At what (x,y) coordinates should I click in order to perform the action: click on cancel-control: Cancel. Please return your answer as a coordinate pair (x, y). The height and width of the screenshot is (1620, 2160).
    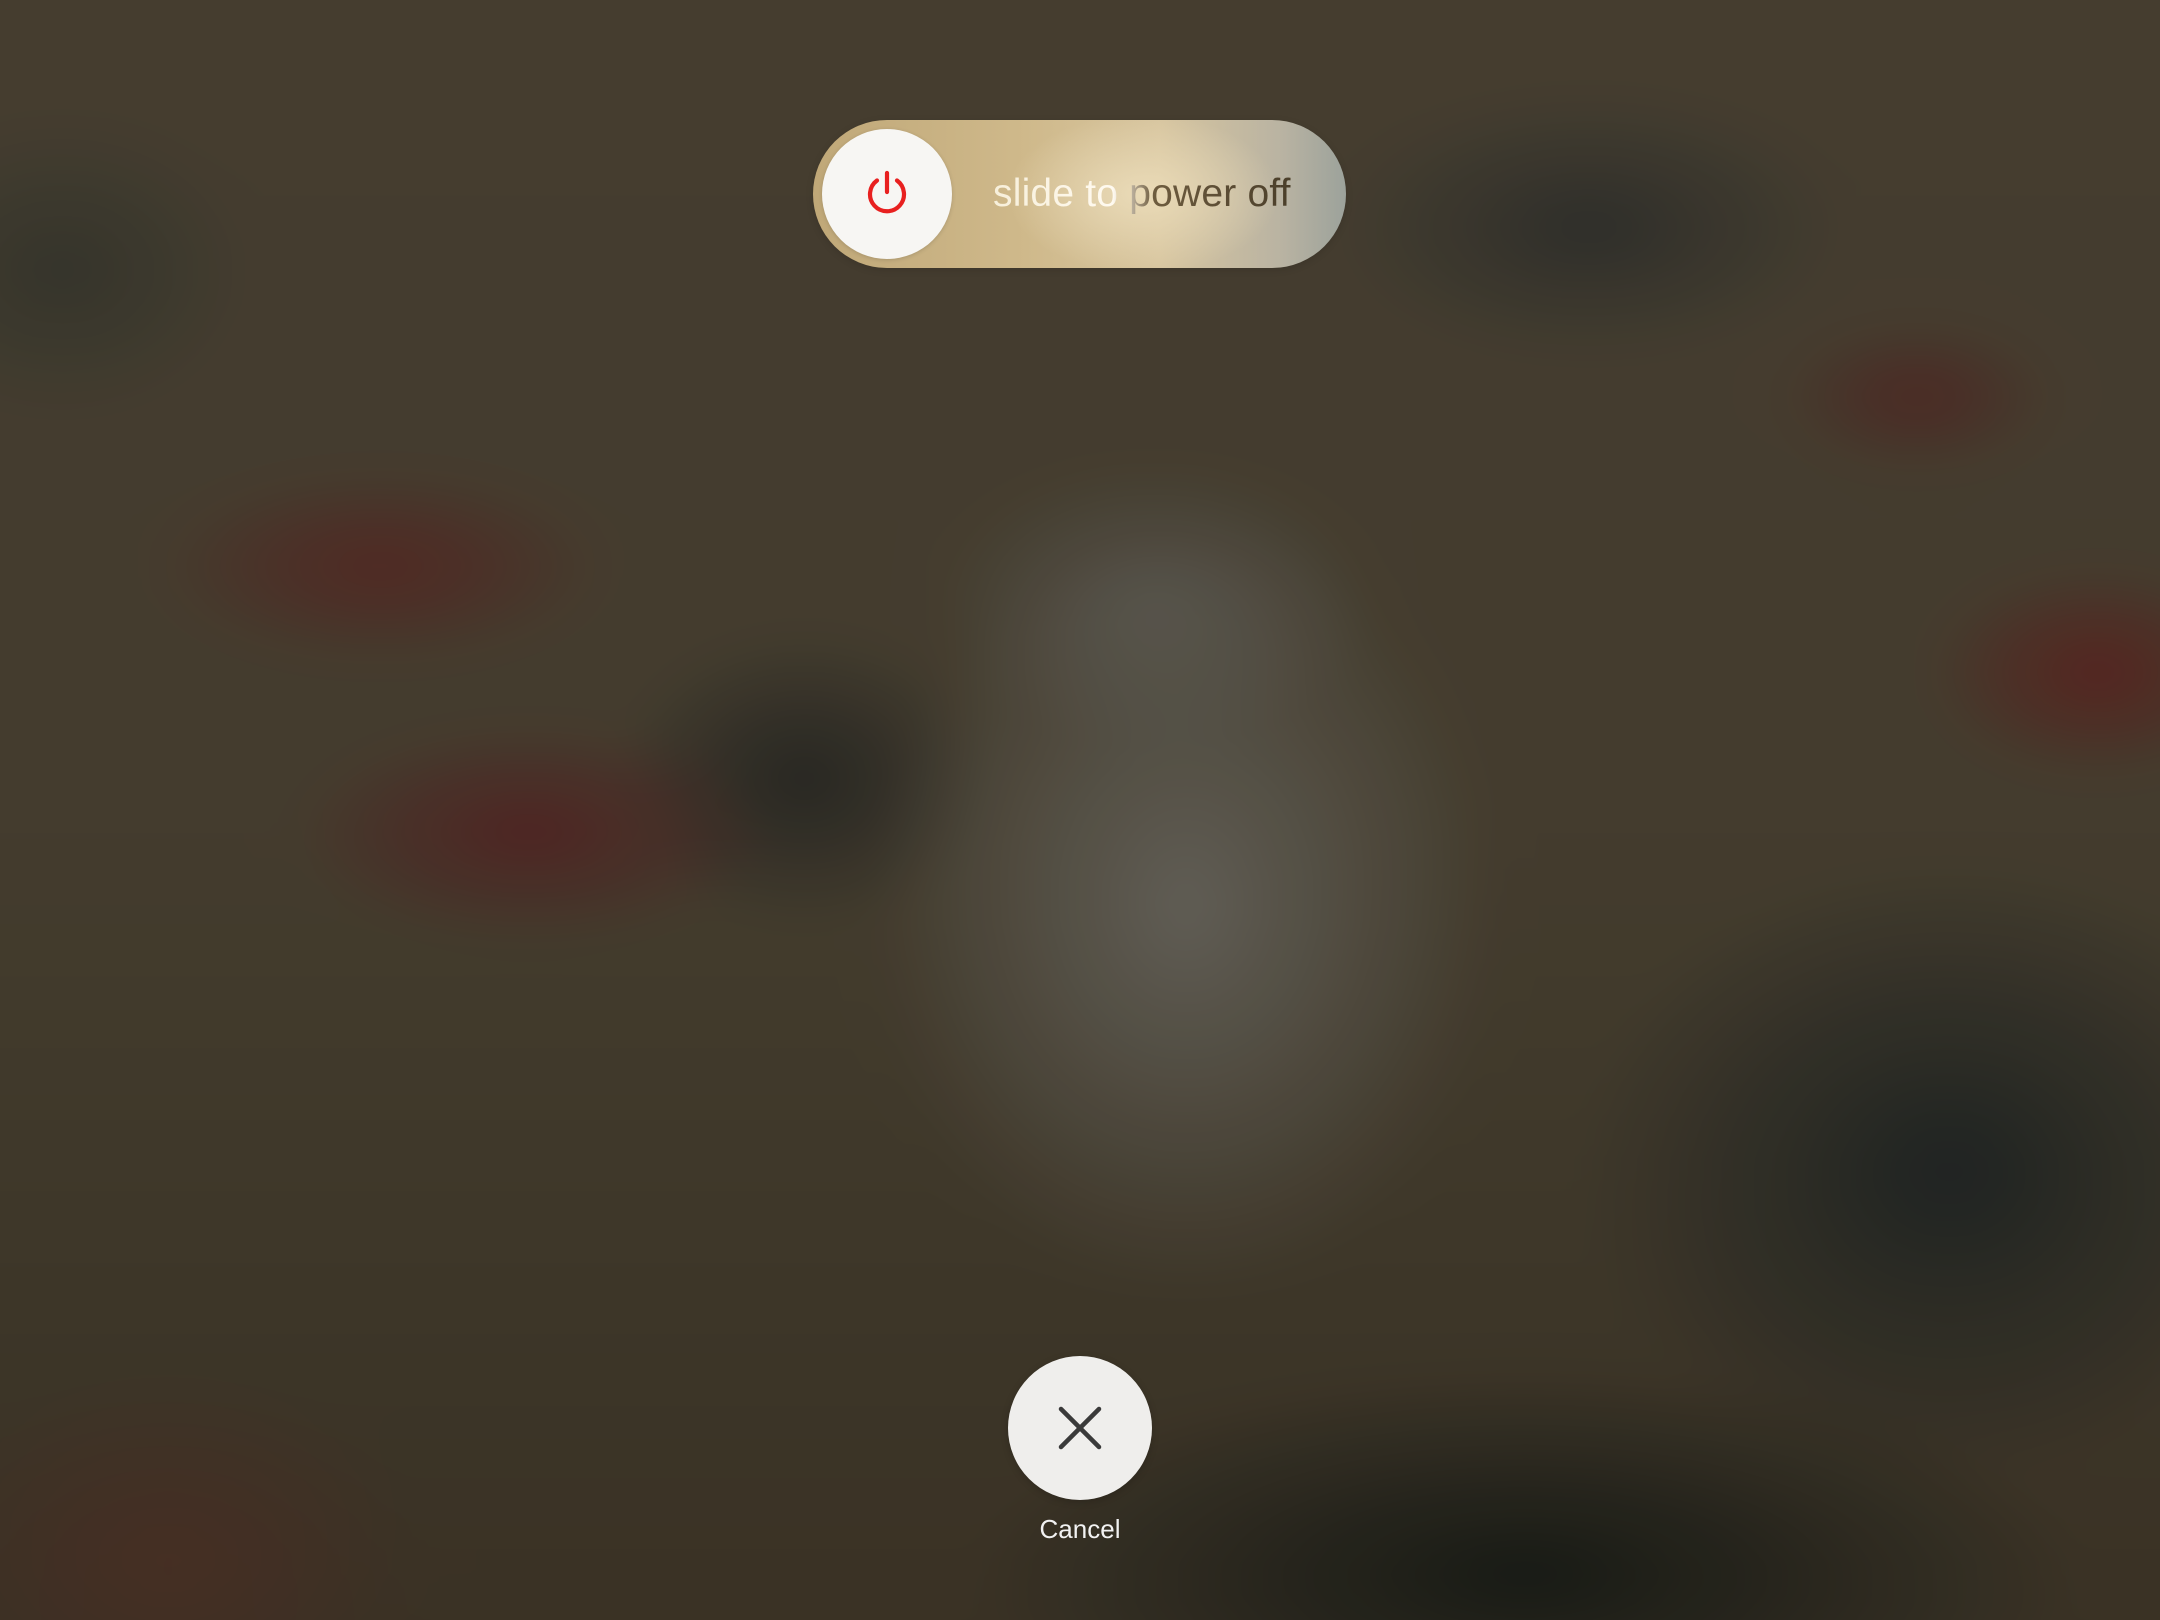
    Looking at the image, I should click on (1080, 1450).